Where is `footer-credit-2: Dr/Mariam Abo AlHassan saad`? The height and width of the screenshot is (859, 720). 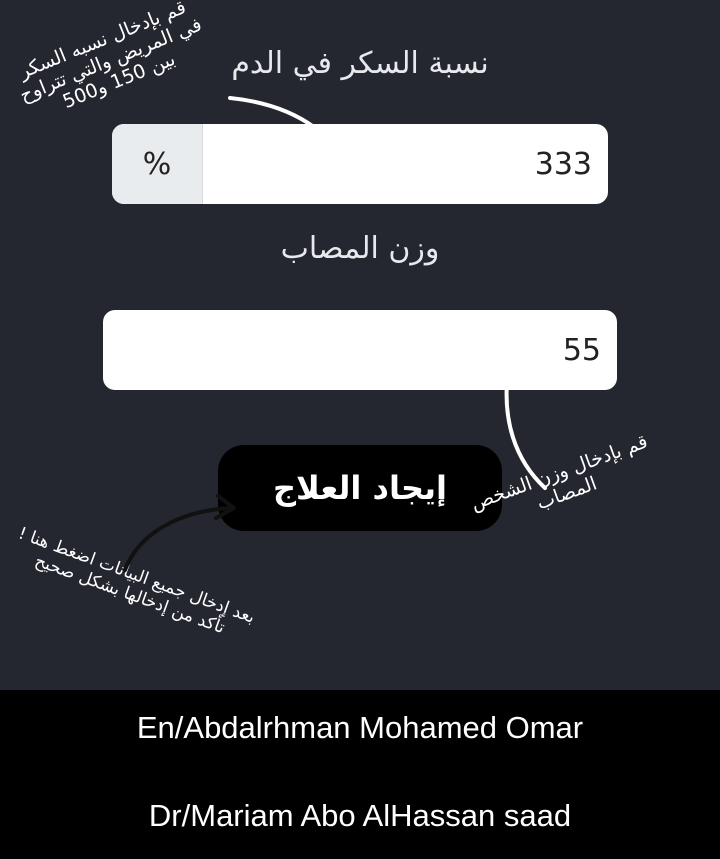 footer-credit-2: Dr/Mariam Abo AlHassan saad is located at coordinates (360, 815).